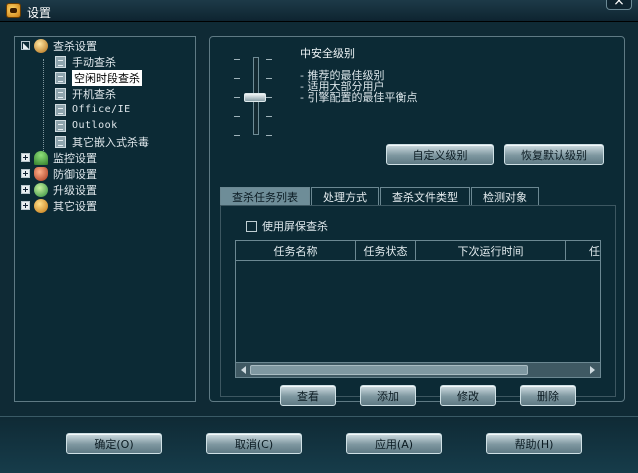  What do you see at coordinates (110, 142) in the screenshot?
I see `tree-item-label: 其它嵌入式杀毒` at bounding box center [110, 142].